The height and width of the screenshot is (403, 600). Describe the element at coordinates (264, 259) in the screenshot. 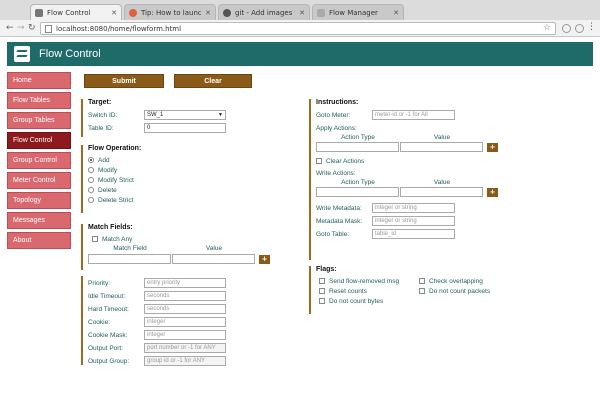

I see `add-match-button: +` at that location.